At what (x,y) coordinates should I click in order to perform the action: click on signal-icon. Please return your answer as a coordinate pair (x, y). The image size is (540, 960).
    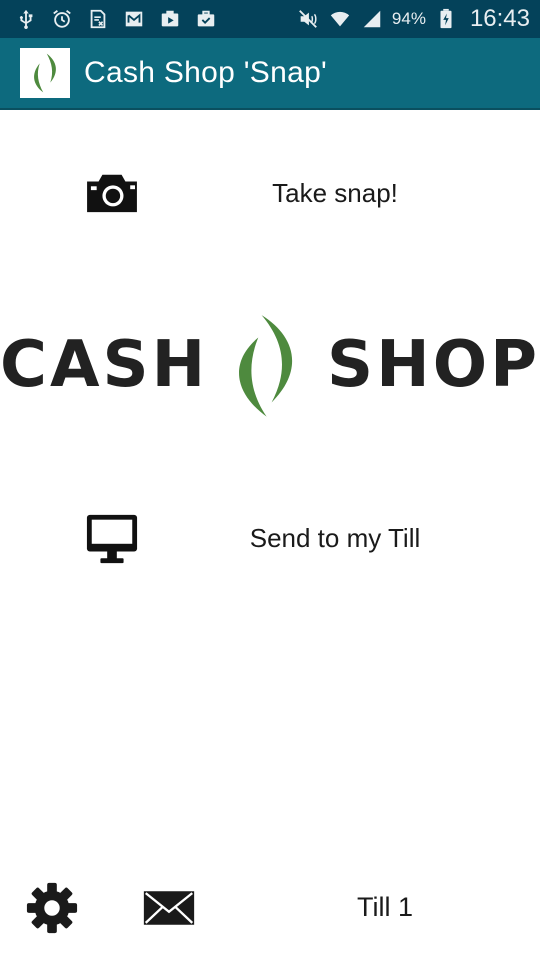
    Looking at the image, I should click on (372, 19).